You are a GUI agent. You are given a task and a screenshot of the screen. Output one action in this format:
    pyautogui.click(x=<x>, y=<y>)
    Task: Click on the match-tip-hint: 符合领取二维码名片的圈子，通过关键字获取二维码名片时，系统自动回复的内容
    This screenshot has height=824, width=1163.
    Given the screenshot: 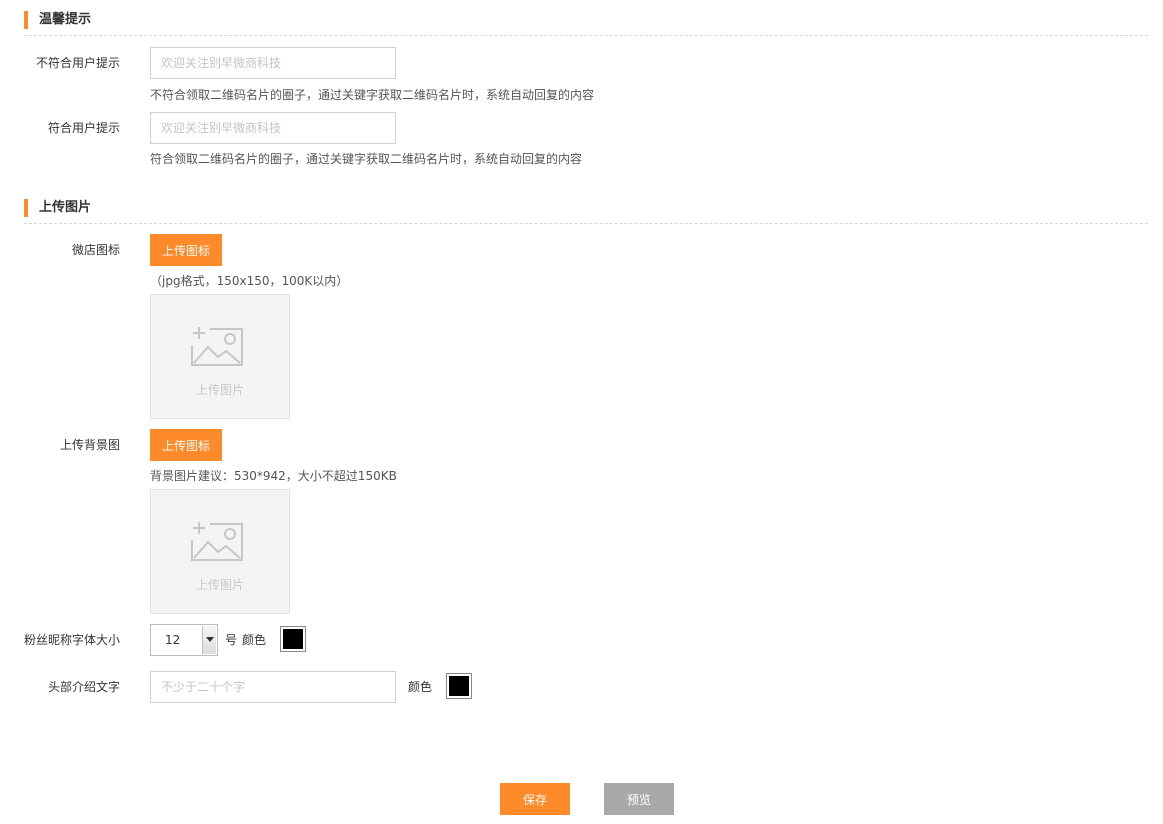 What is the action you would take?
    pyautogui.click(x=366, y=159)
    